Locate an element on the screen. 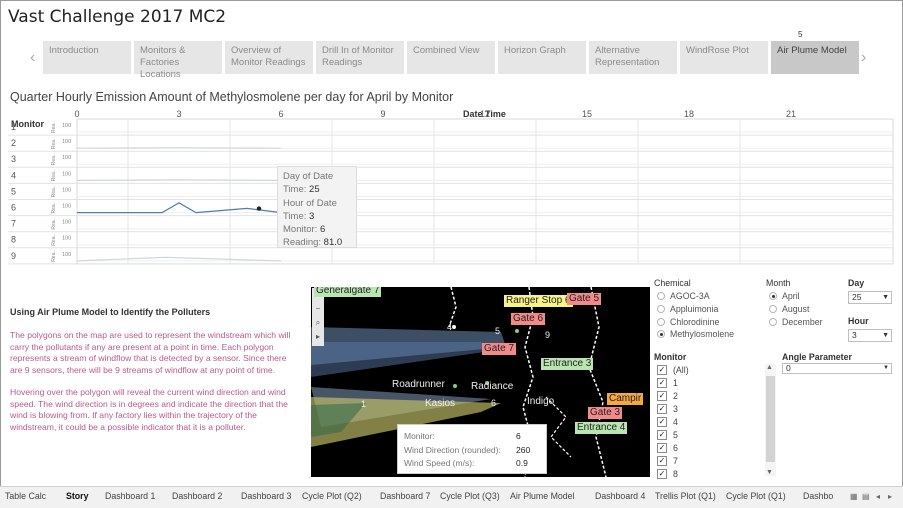 The image size is (903, 508). sheet-sorter-icon: ▦ is located at coordinates (854, 496).